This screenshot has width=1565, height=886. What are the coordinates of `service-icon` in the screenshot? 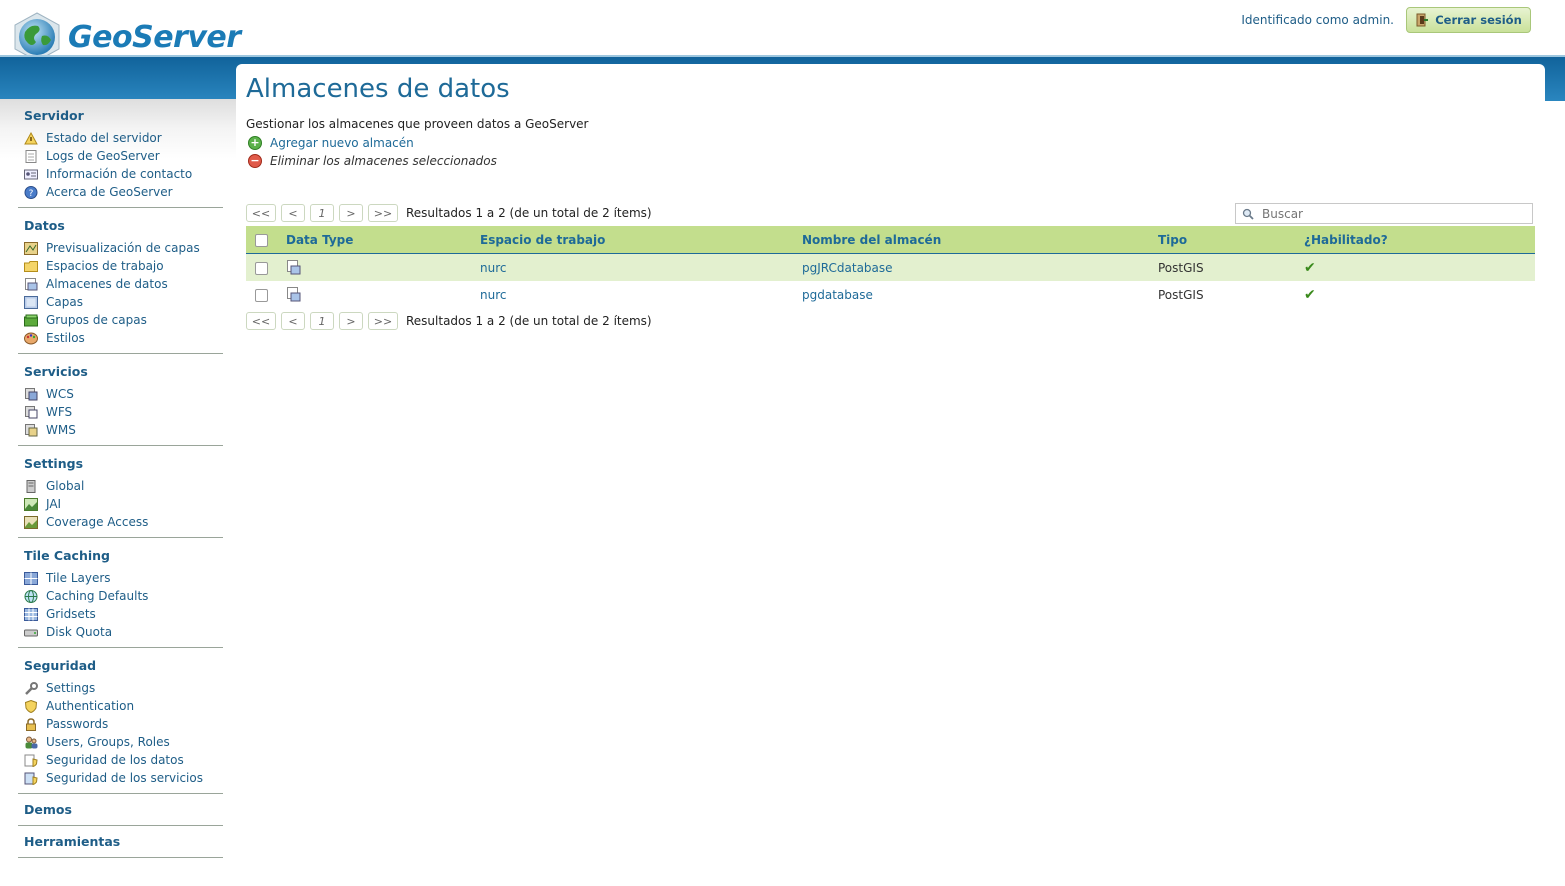 It's located at (31, 430).